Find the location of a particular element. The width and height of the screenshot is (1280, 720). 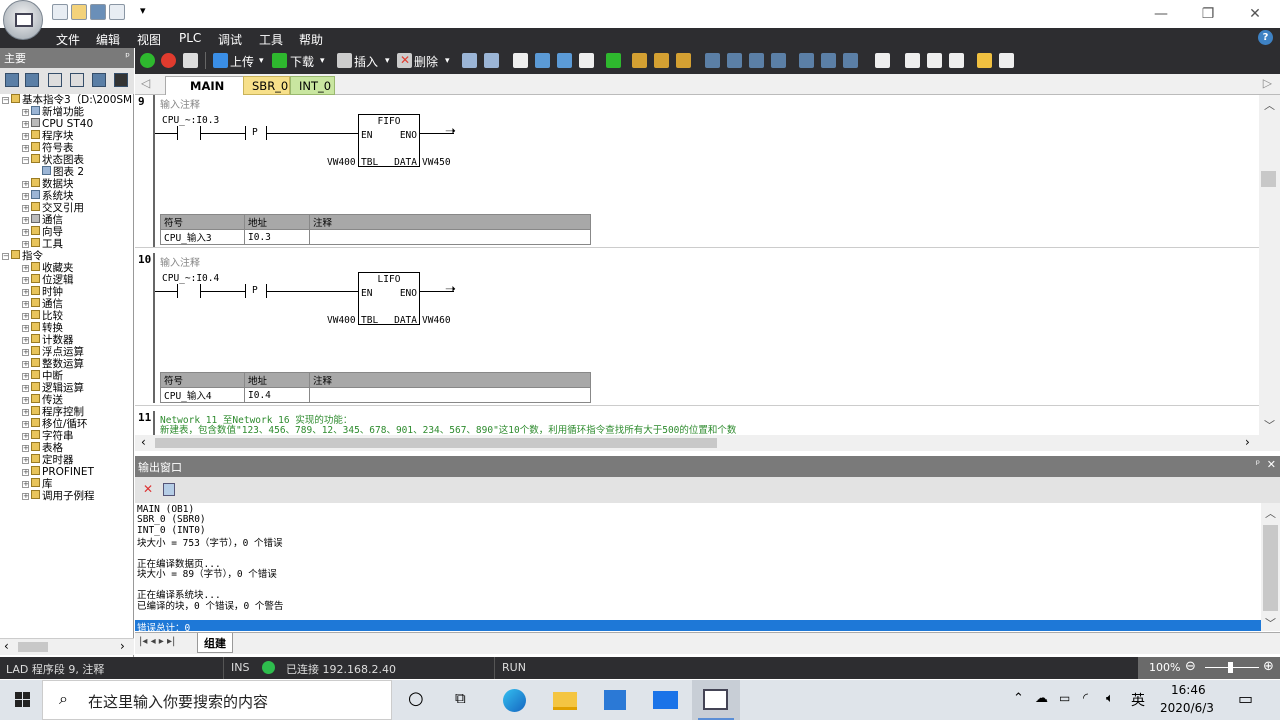

tree-item: + 通信 is located at coordinates (42, 304).